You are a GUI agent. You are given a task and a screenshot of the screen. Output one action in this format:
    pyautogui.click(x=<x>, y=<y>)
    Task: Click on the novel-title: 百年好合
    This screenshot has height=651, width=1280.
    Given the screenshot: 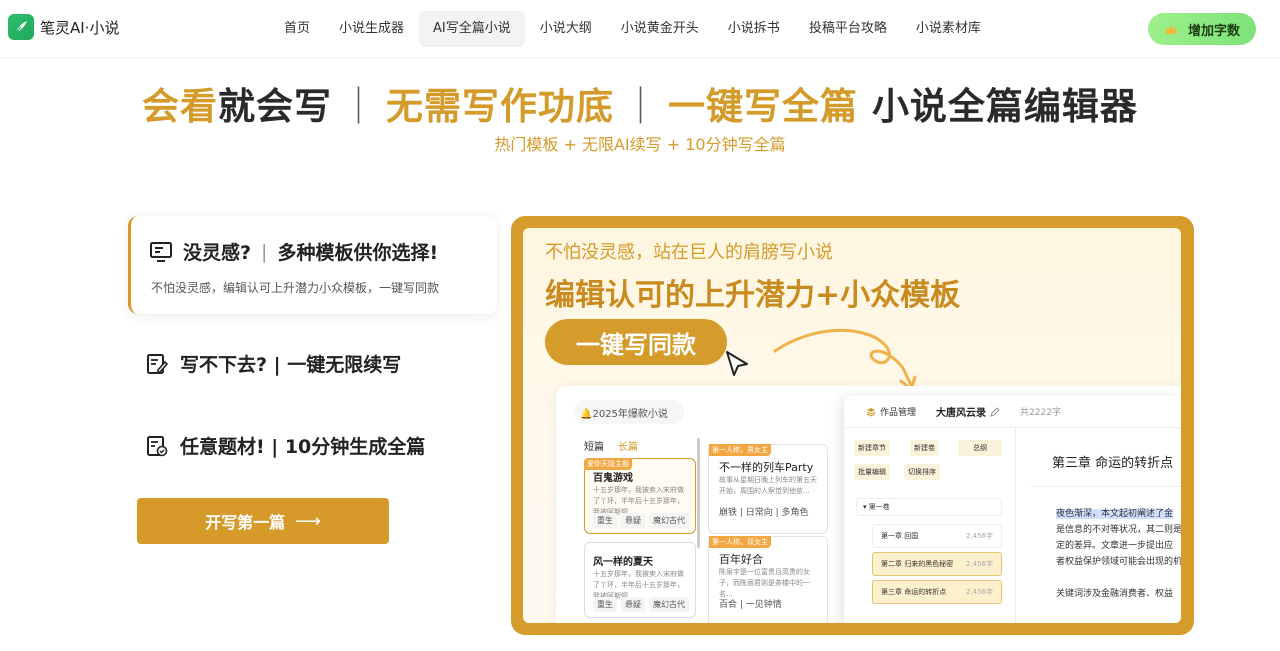 What is the action you would take?
    pyautogui.click(x=741, y=559)
    